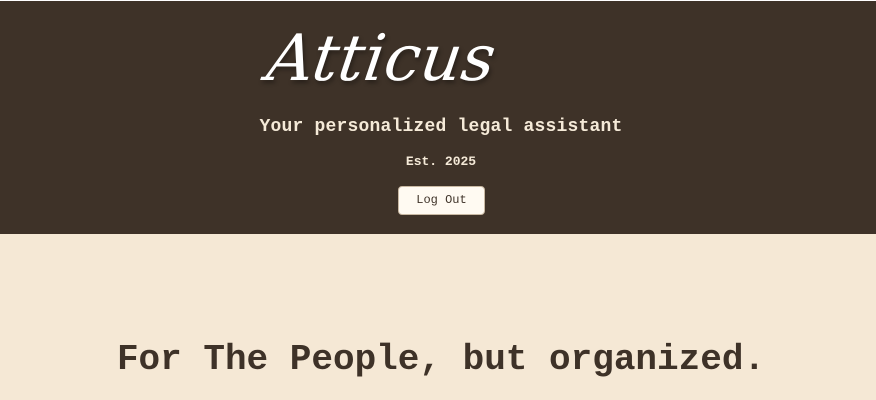 Image resolution: width=876 pixels, height=400 pixels. I want to click on established-label: Est. 2025, so click(441, 161).